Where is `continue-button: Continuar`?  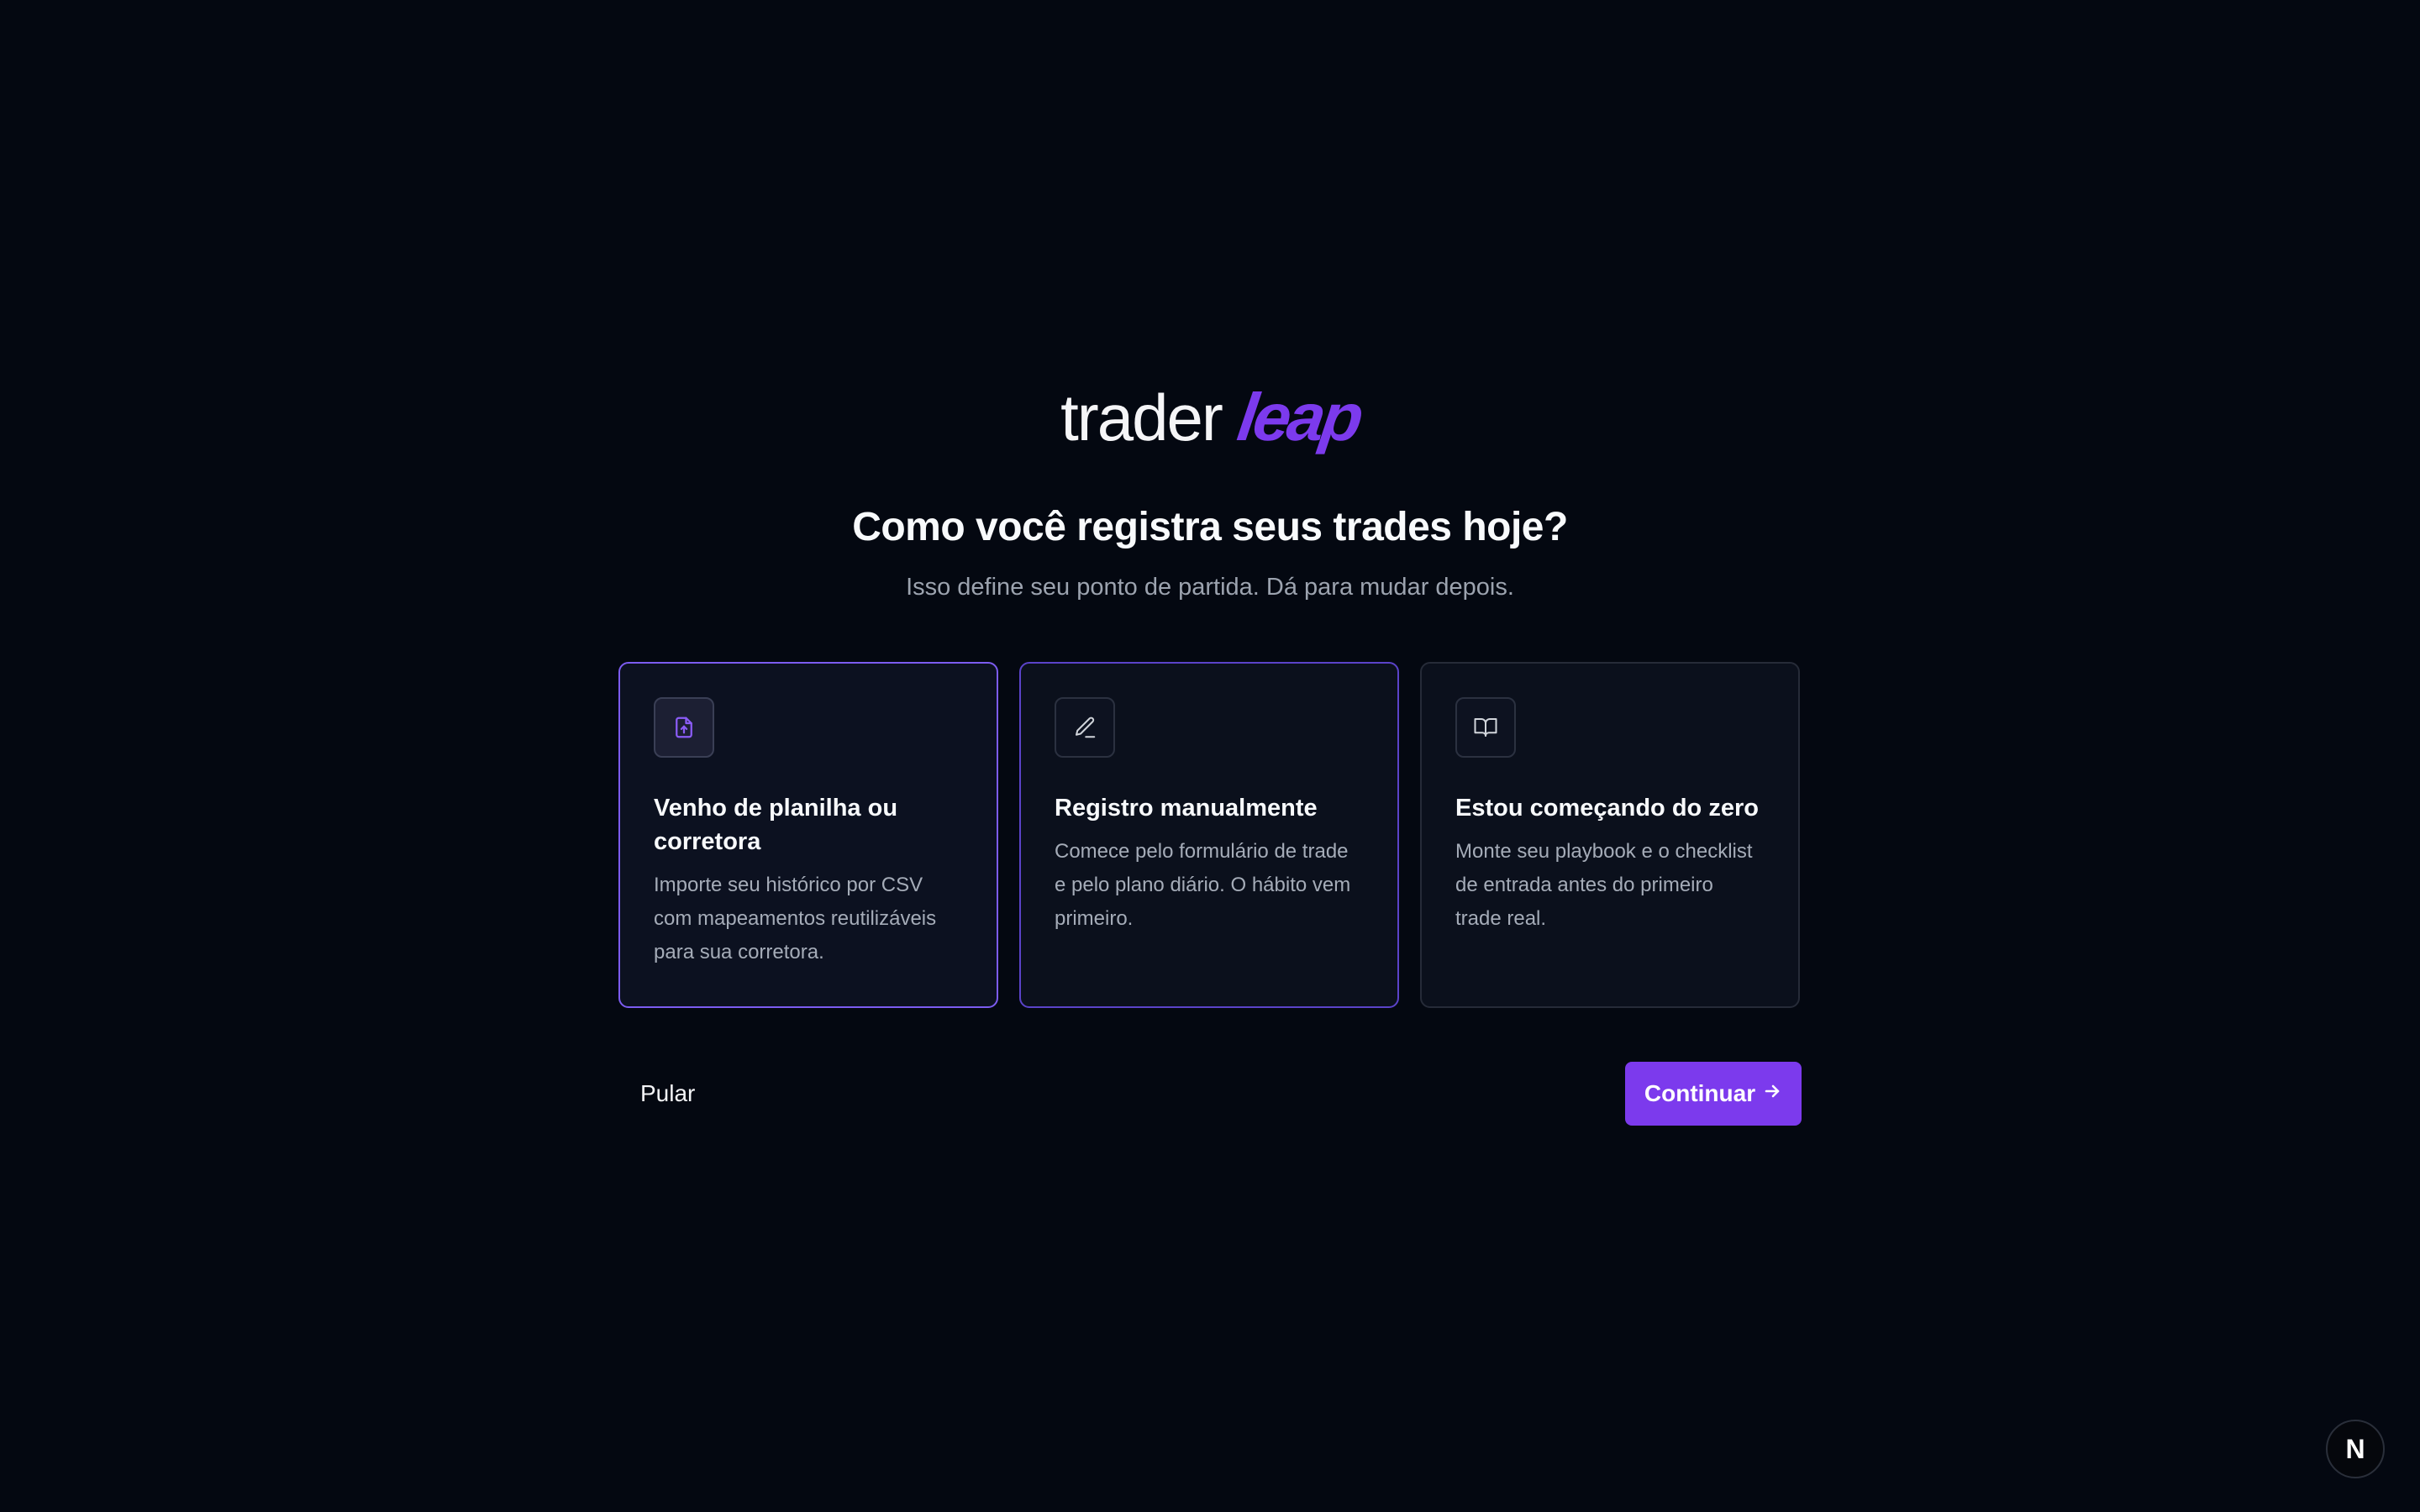 continue-button: Continuar is located at coordinates (1713, 1094).